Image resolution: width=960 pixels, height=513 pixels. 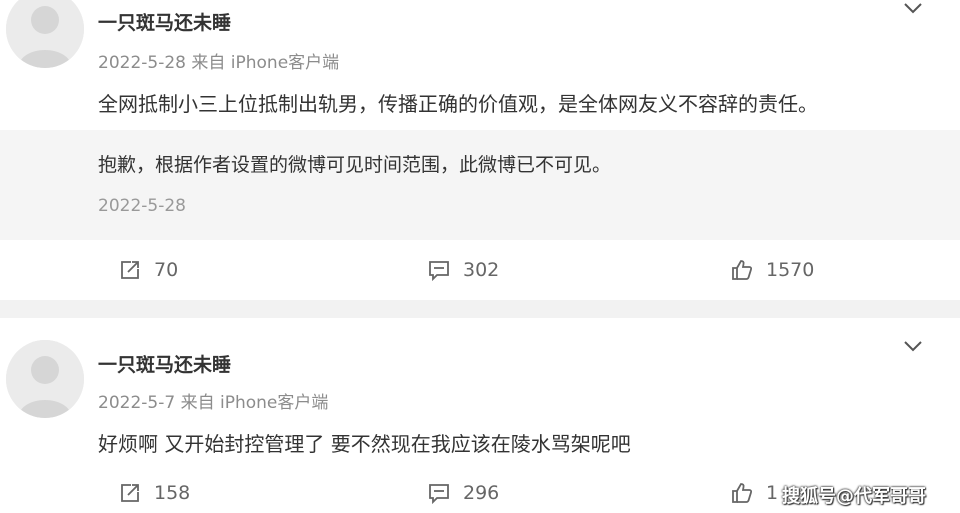 I want to click on comment-count: 296, so click(x=481, y=493).